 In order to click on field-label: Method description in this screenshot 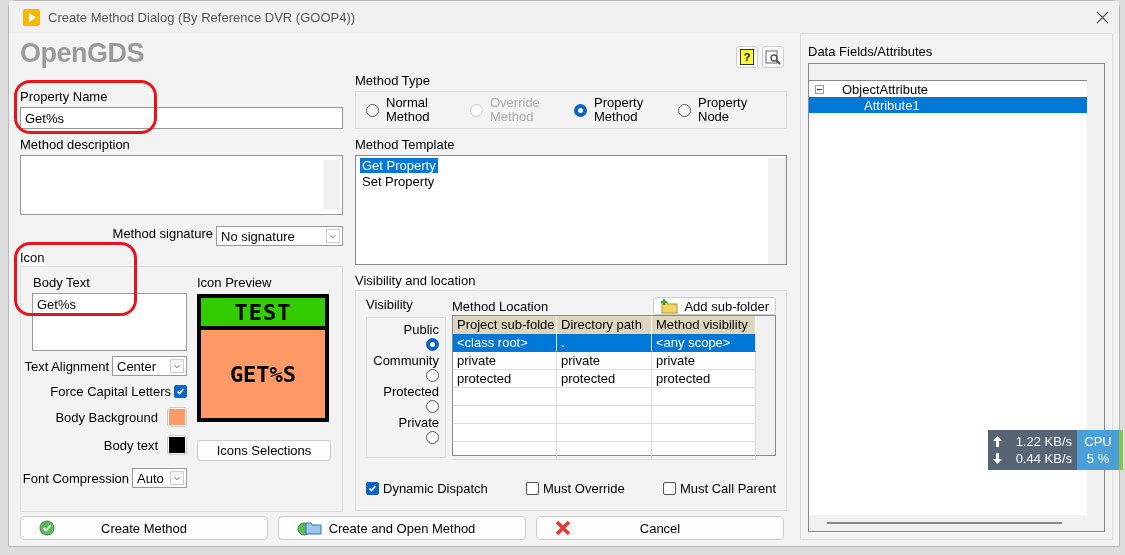, I will do `click(75, 145)`.